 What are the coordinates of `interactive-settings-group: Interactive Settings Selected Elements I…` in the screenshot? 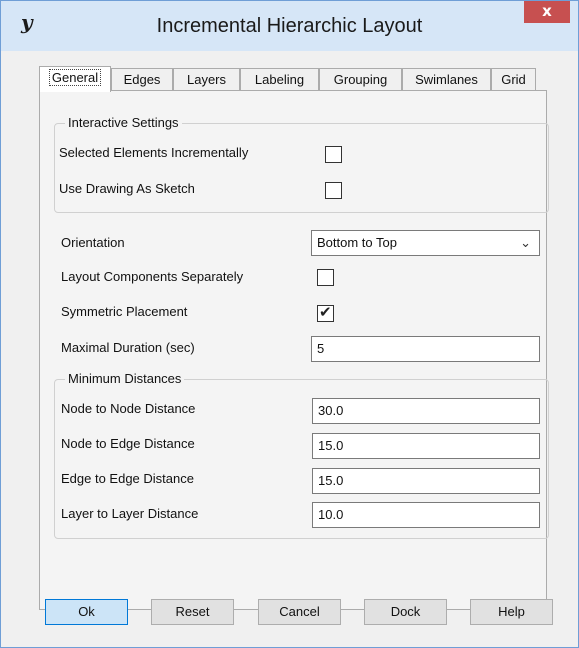 It's located at (301, 164).